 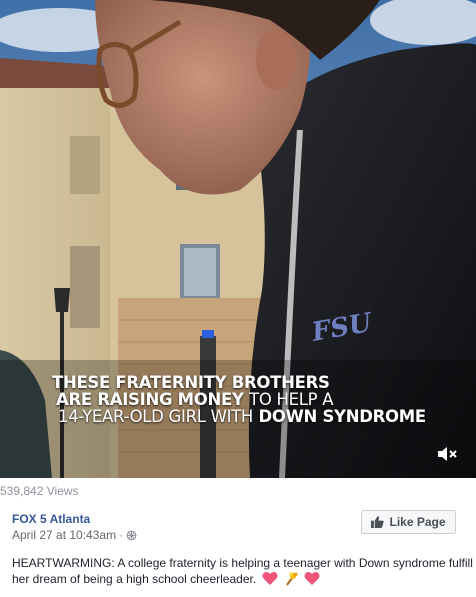 I want to click on caption-highlight: DOWN SYNDROME, so click(x=342, y=416).